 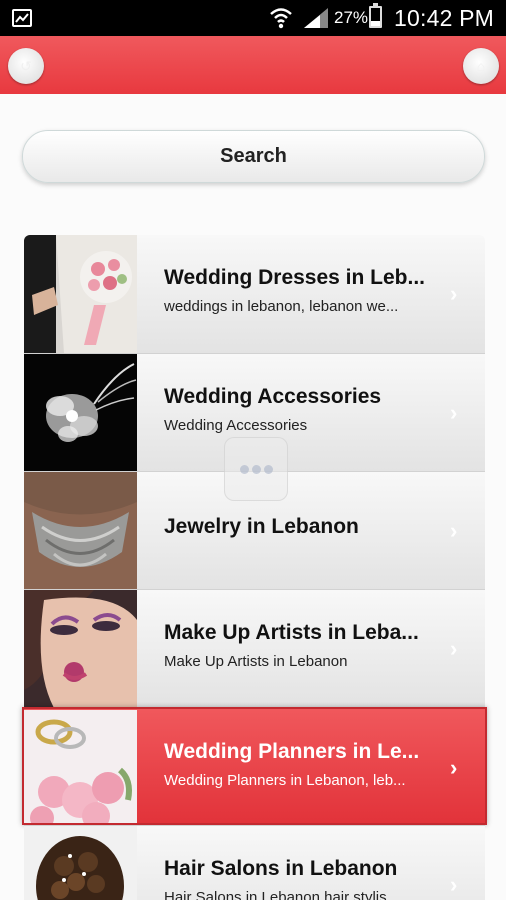 I want to click on wedding-planner-thumbnail, so click(x=80, y=766).